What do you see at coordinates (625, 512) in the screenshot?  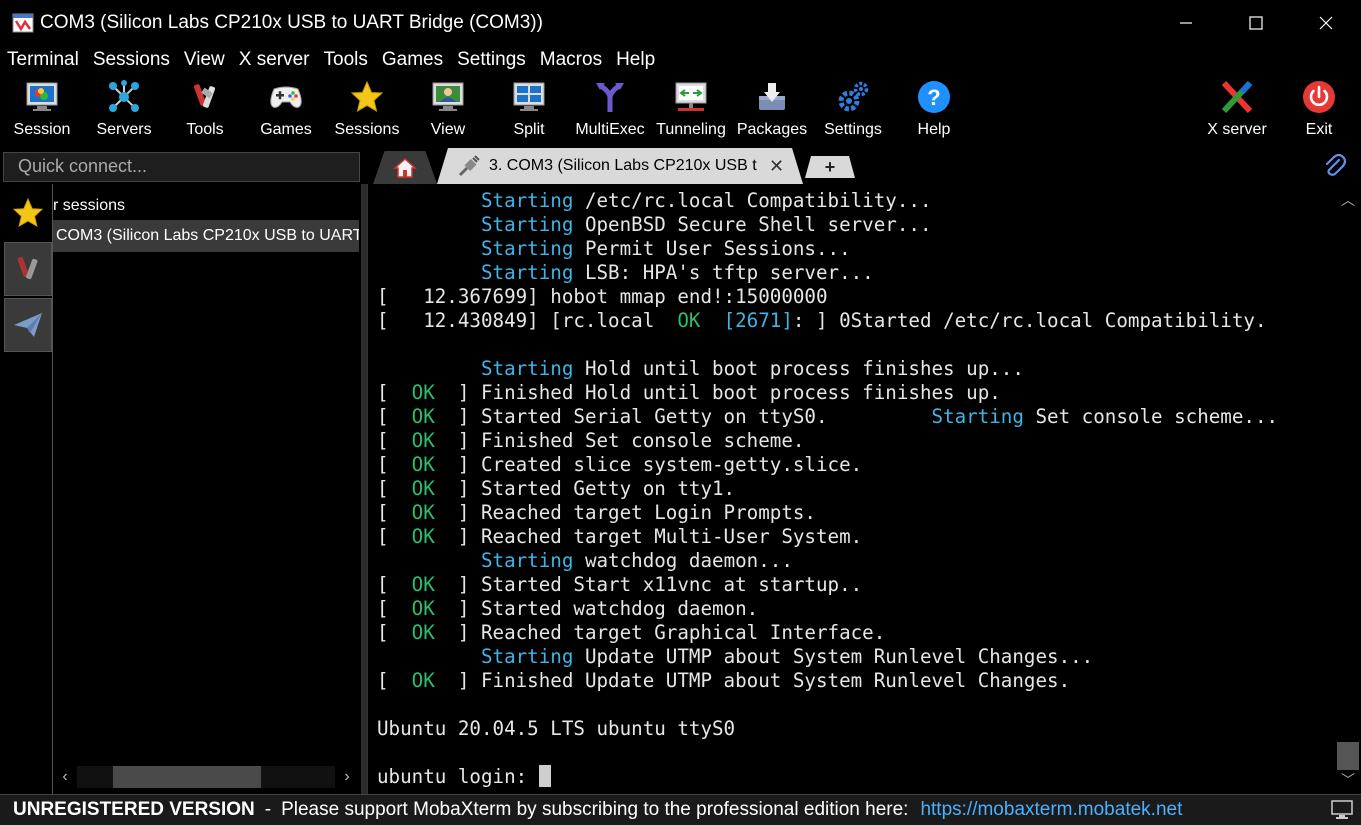 I see `terminal-text: ] Reached target Login Prompts.` at bounding box center [625, 512].